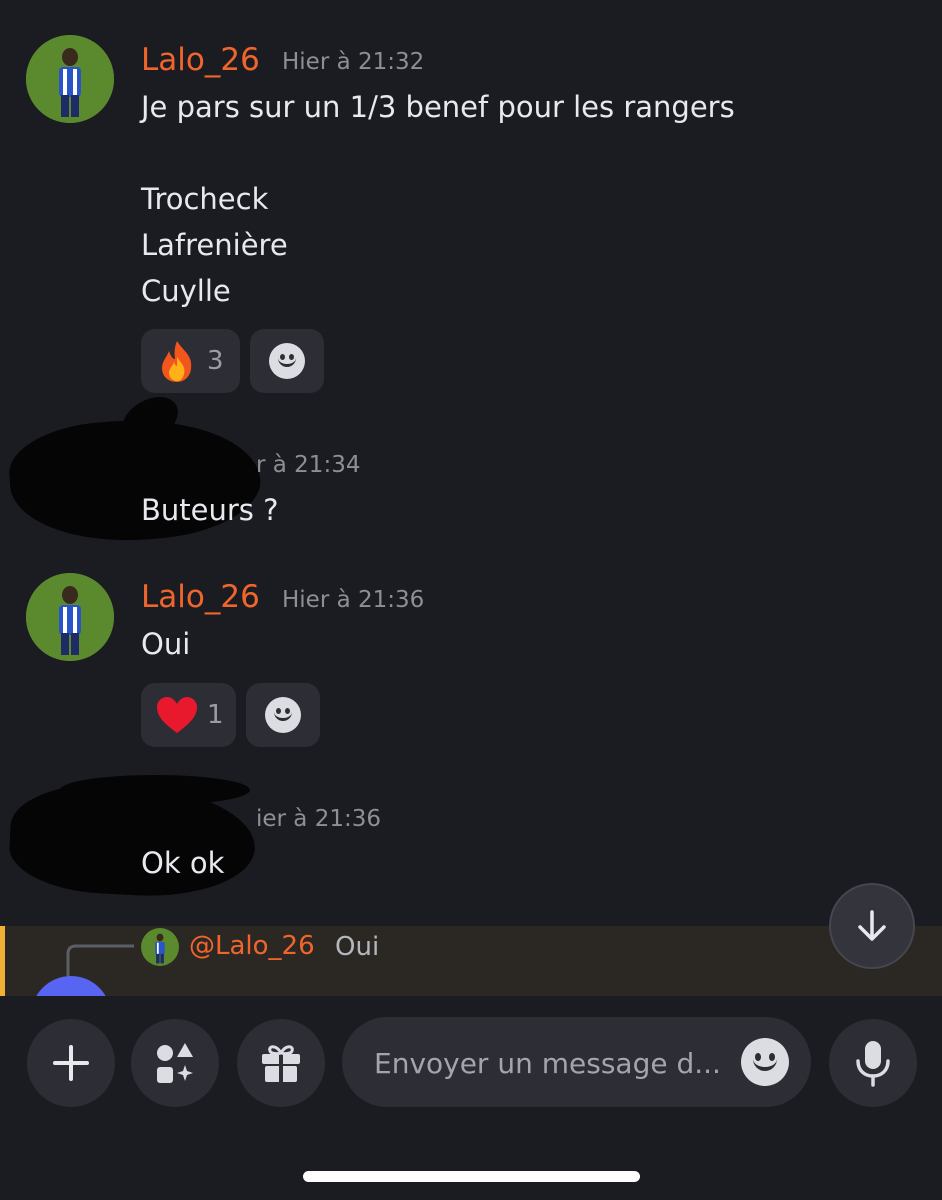  I want to click on reaction-count: 3, so click(215, 361).